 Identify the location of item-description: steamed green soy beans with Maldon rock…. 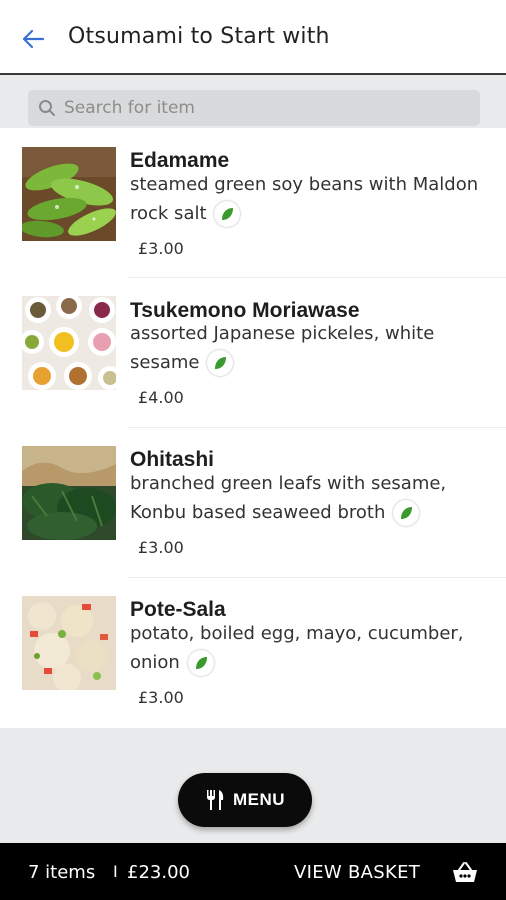
(310, 199).